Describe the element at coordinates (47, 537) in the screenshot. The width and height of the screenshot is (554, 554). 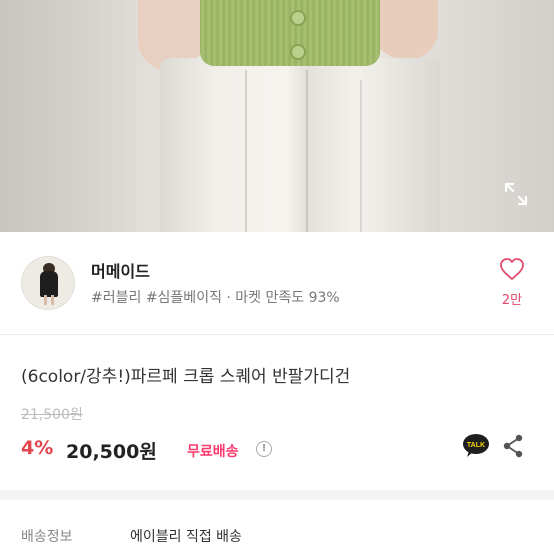
I see `shipping-label: 배송정보` at that location.